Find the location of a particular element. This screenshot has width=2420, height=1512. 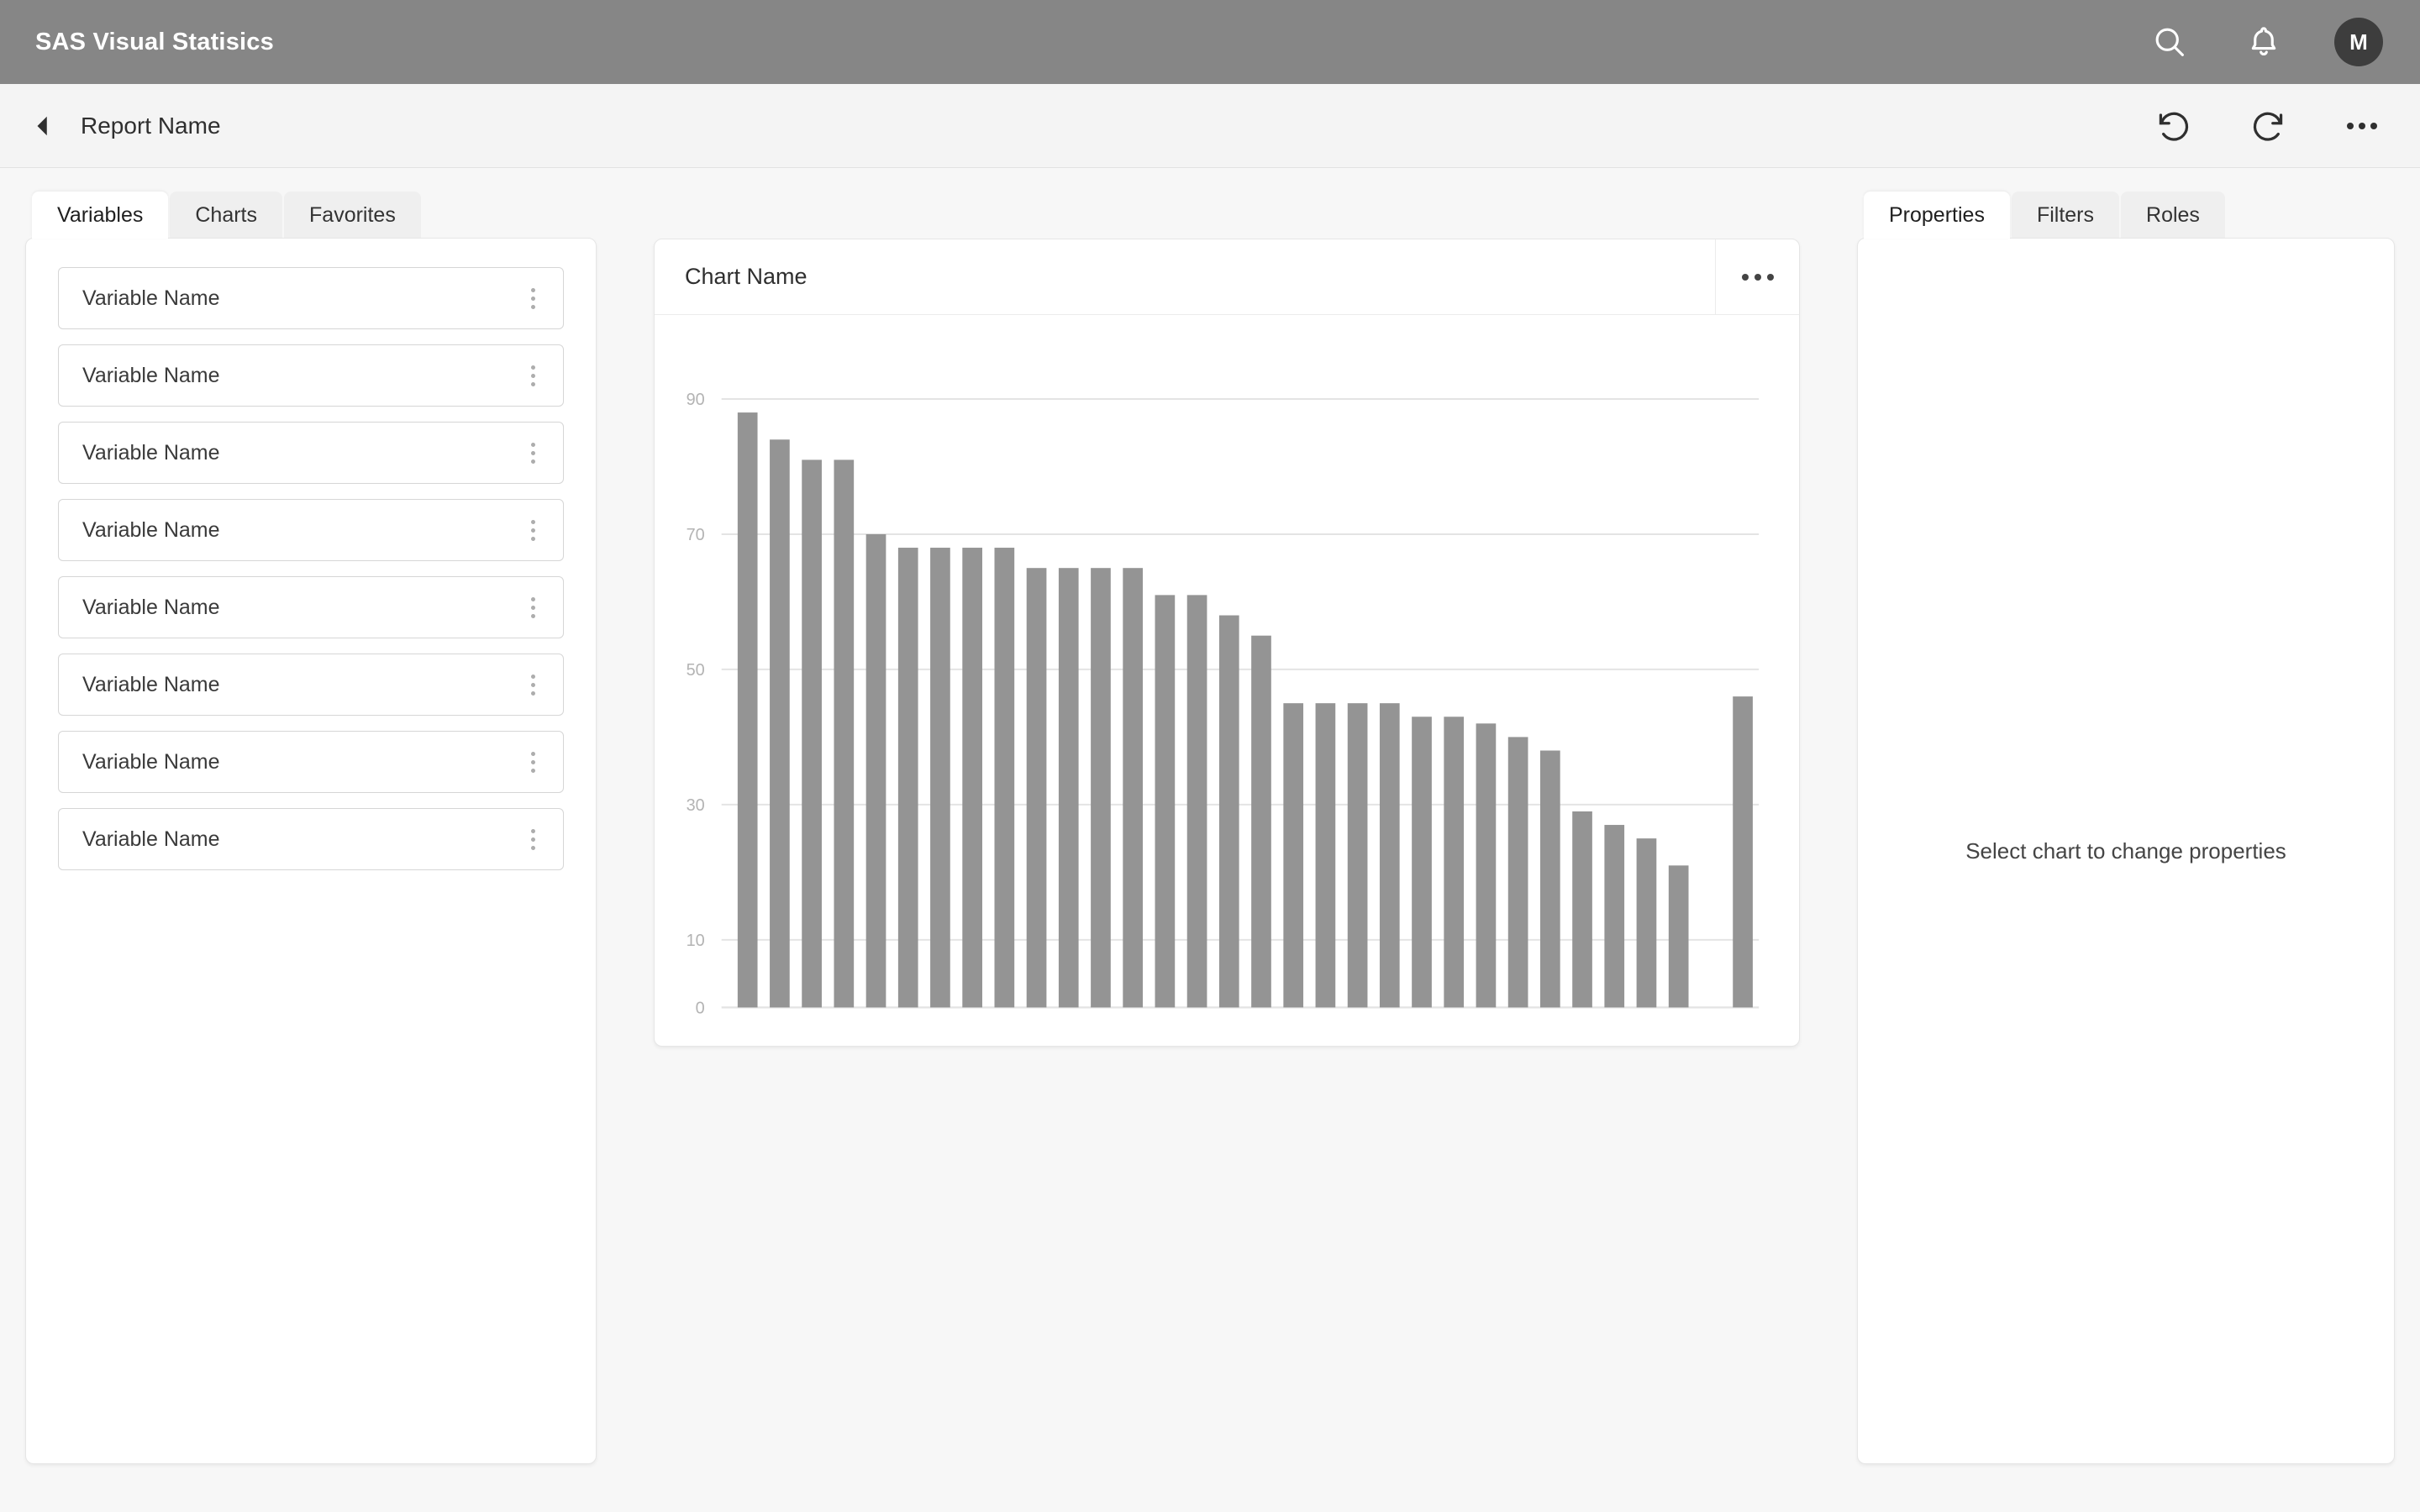

y-axis-tick-label: 50 is located at coordinates (696, 670).